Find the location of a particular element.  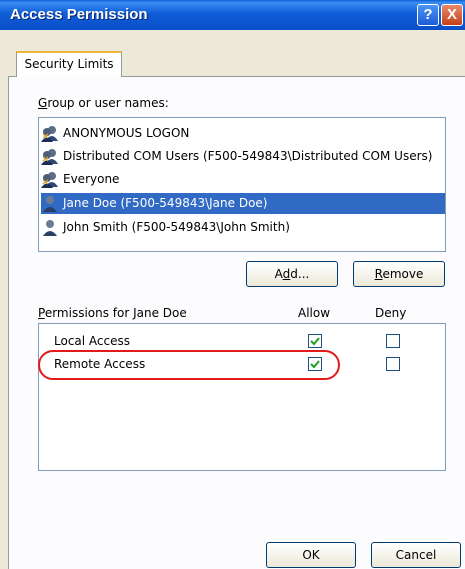

tab-security-limits: Security Limits is located at coordinates (69, 64).